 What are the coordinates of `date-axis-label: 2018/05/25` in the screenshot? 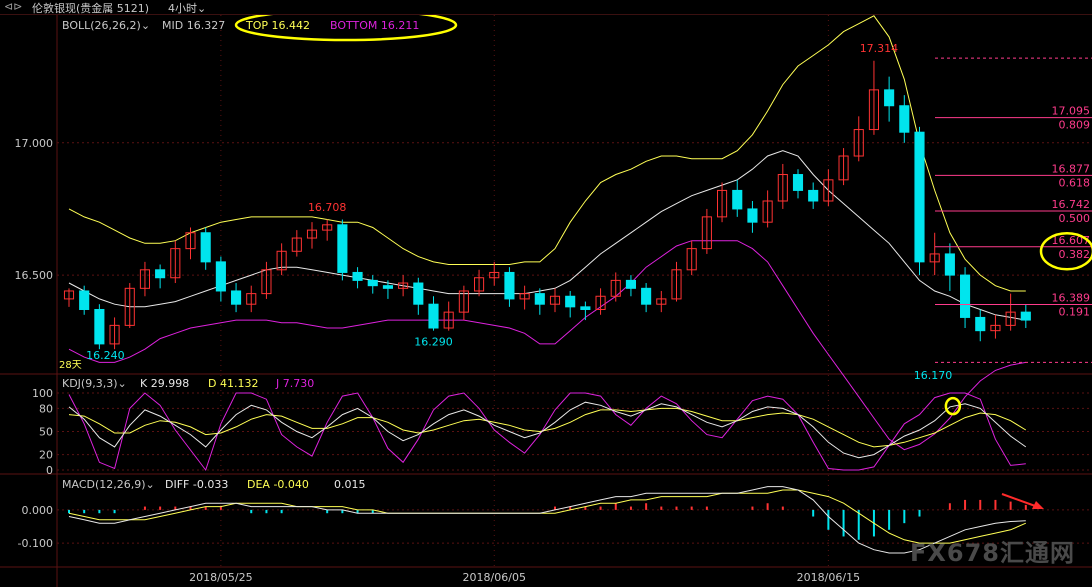 It's located at (220, 577).